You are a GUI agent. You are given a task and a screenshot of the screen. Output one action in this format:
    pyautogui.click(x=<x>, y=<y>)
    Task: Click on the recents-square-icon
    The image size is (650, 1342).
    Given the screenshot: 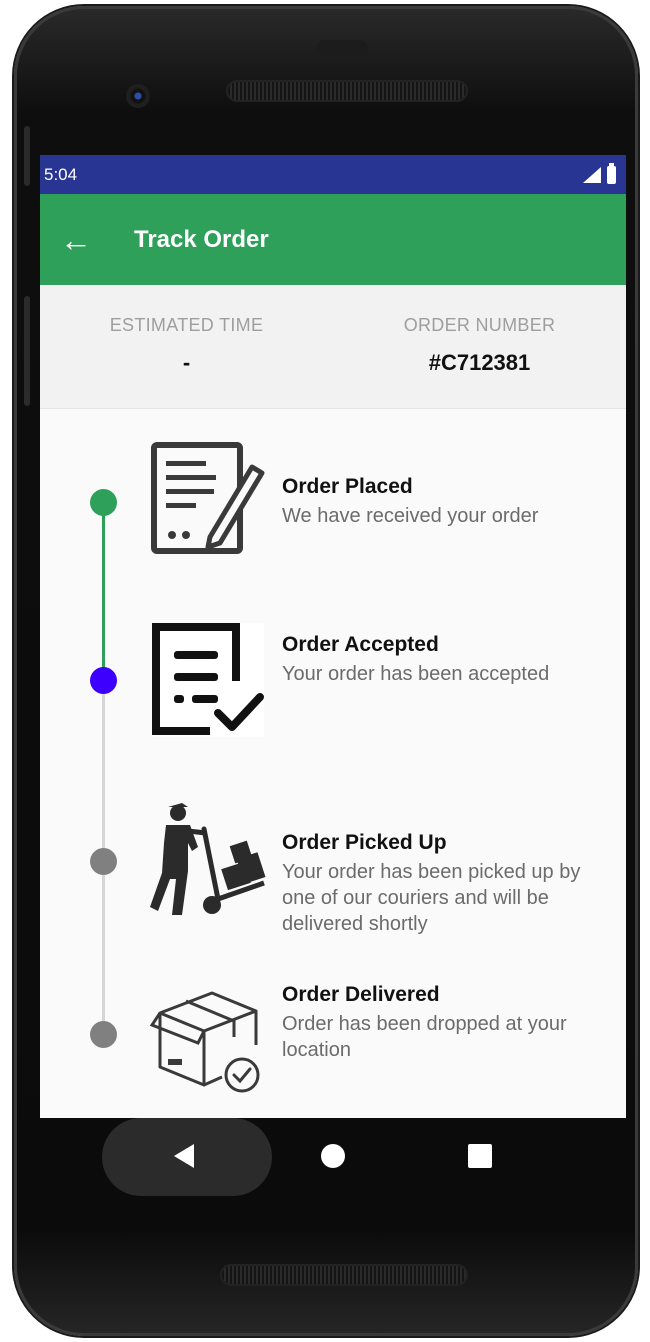 What is the action you would take?
    pyautogui.click(x=480, y=1156)
    